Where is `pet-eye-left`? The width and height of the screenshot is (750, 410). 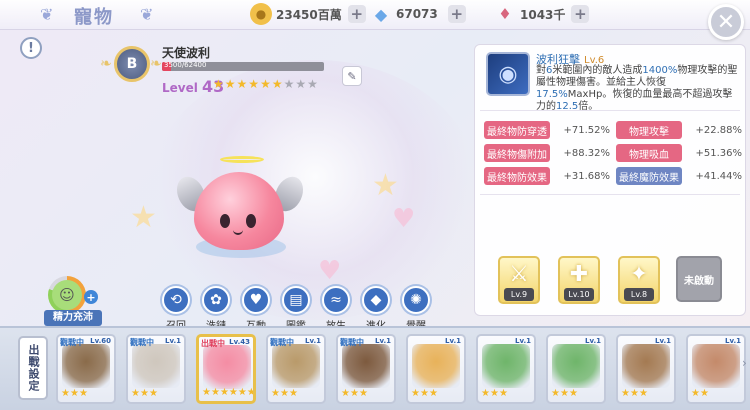
pet-eye-left is located at coordinates (225, 221).